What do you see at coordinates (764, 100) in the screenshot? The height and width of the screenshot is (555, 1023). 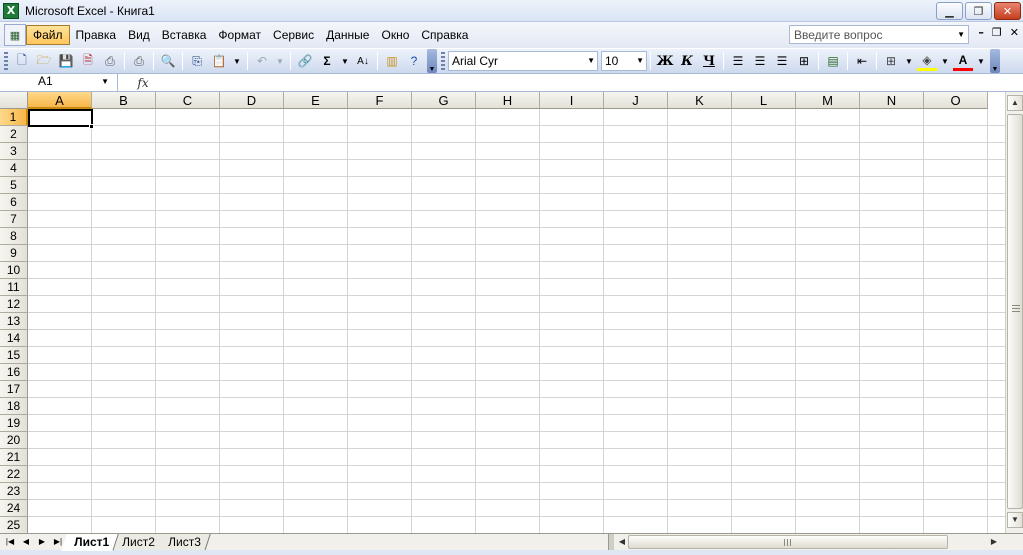 I see `column-header: L` at bounding box center [764, 100].